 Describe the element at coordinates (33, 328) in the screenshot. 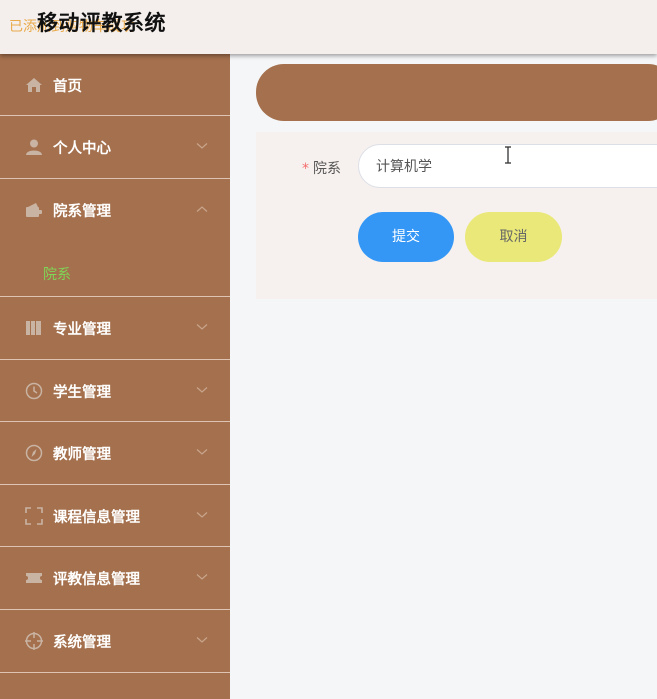

I see `books-icon` at that location.